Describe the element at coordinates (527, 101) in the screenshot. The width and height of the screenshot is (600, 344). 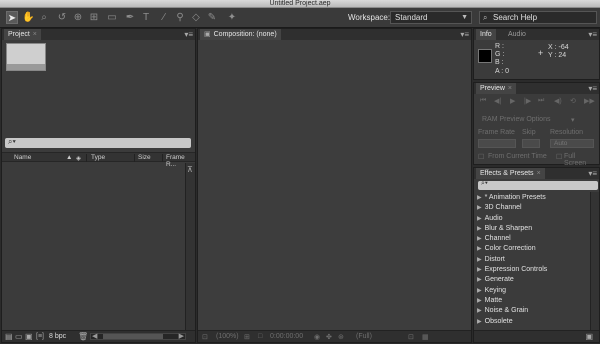
I see `next-frame-icon: |▶` at that location.